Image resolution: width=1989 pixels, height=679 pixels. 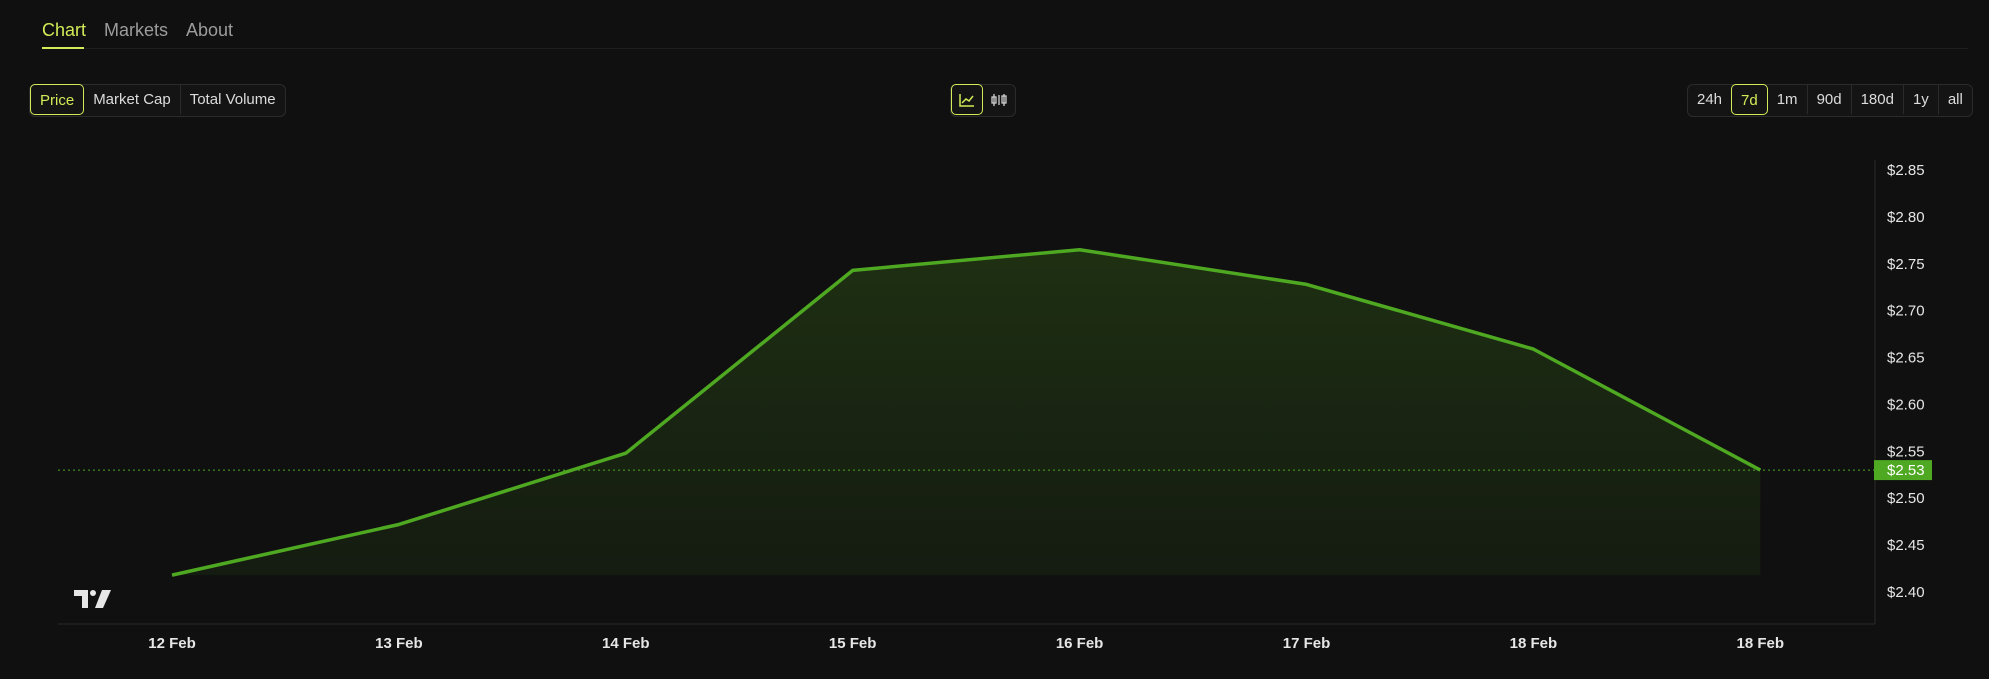 I want to click on range-180d-button: 180d, so click(x=1876, y=99).